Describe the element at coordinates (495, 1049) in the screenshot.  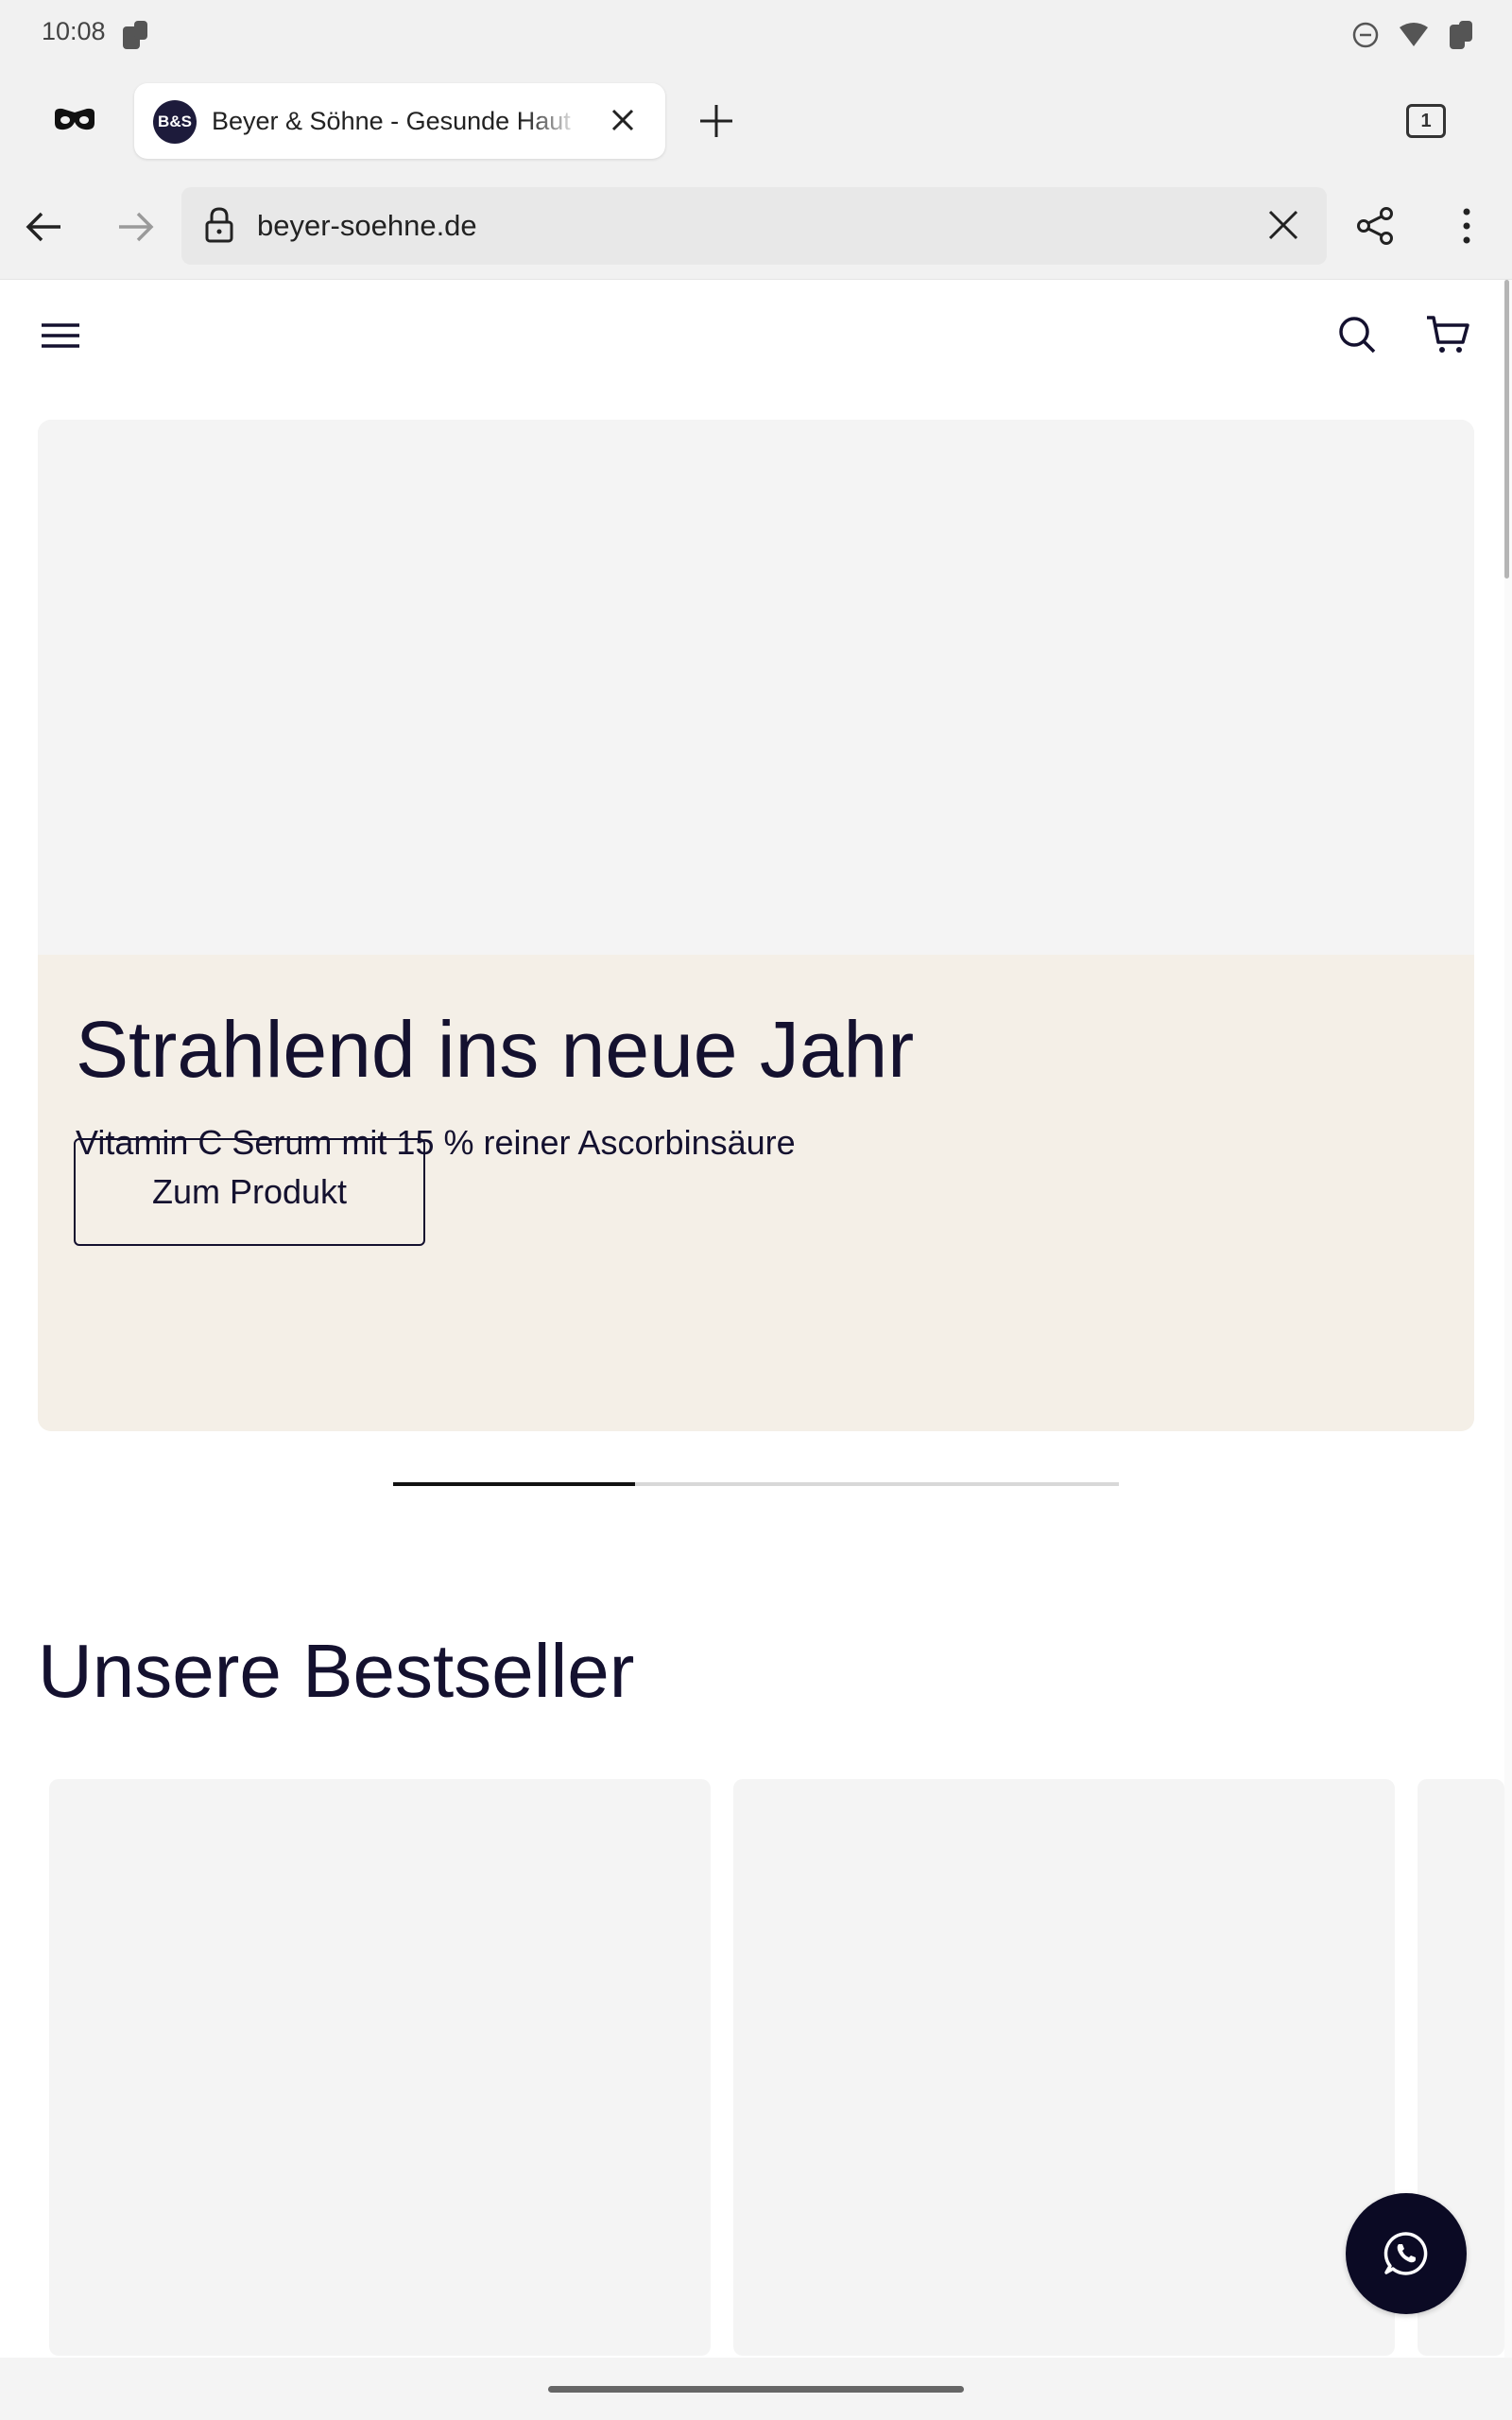
I see `hero-title: Strahlend ins neue Jahr` at that location.